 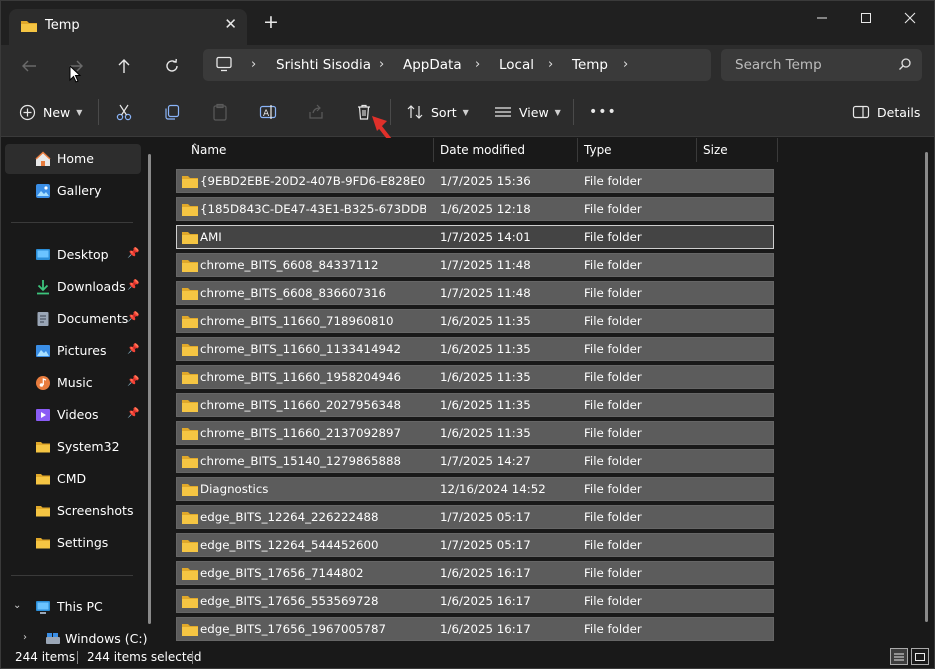 I want to click on refresh-button, so click(x=172, y=66).